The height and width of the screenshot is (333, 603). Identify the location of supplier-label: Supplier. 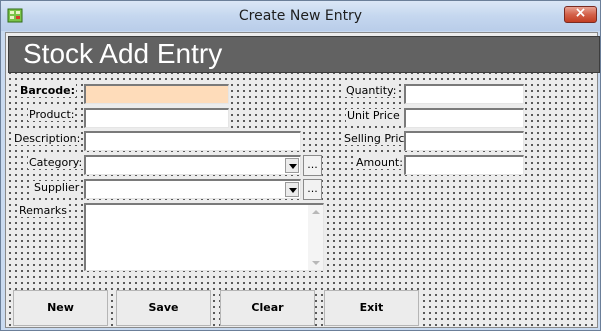
(57, 187).